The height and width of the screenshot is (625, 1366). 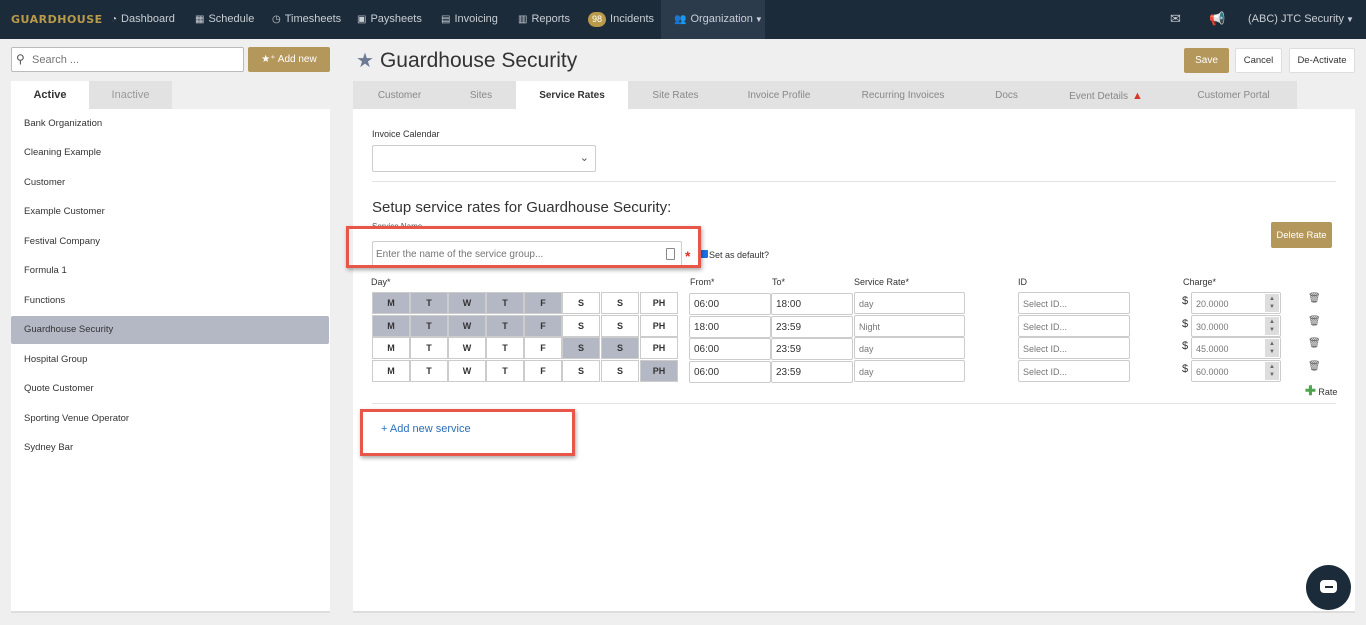 I want to click on save-button: Save, so click(x=1206, y=60).